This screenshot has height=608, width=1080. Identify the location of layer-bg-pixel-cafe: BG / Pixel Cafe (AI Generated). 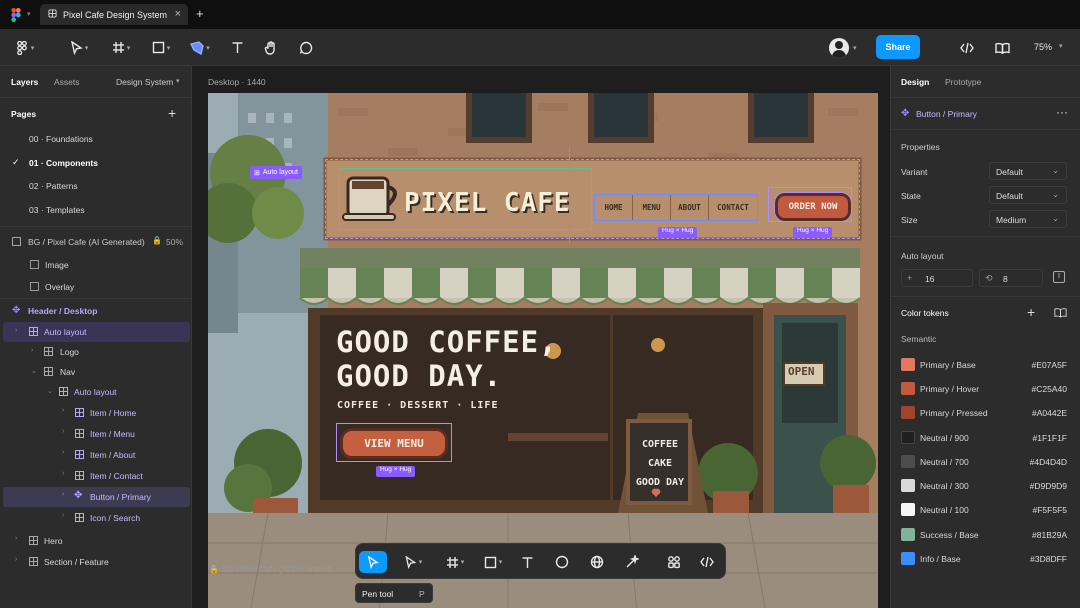
(86, 242).